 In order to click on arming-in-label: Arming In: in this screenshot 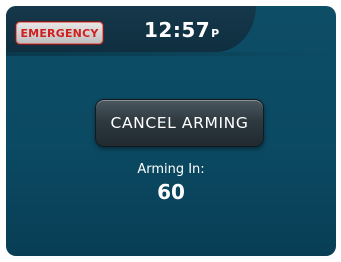, I will do `click(171, 169)`.